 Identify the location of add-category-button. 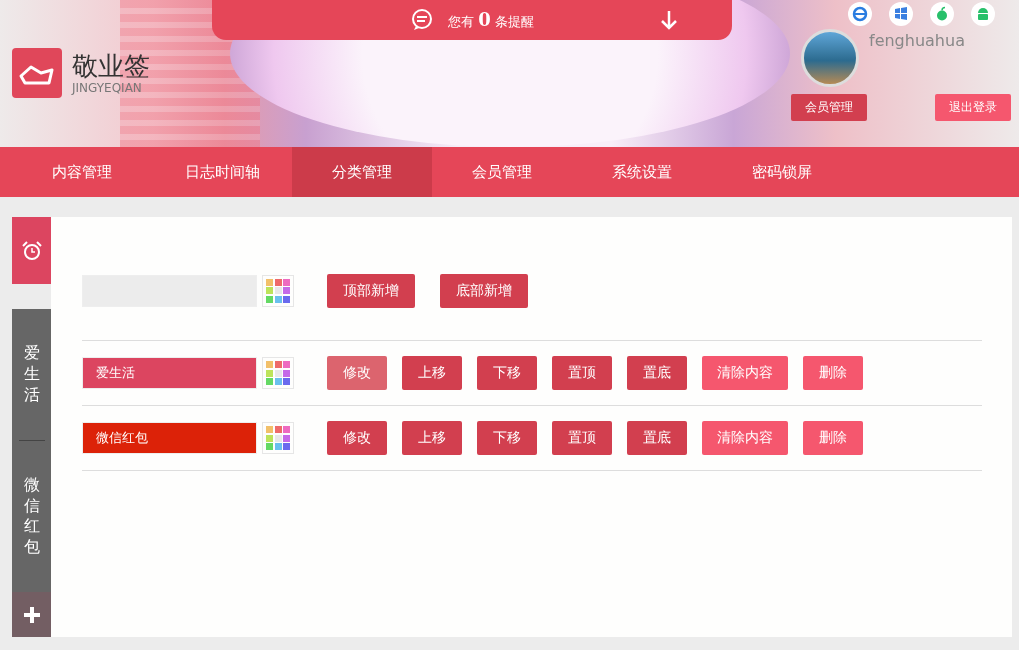
(31, 614).